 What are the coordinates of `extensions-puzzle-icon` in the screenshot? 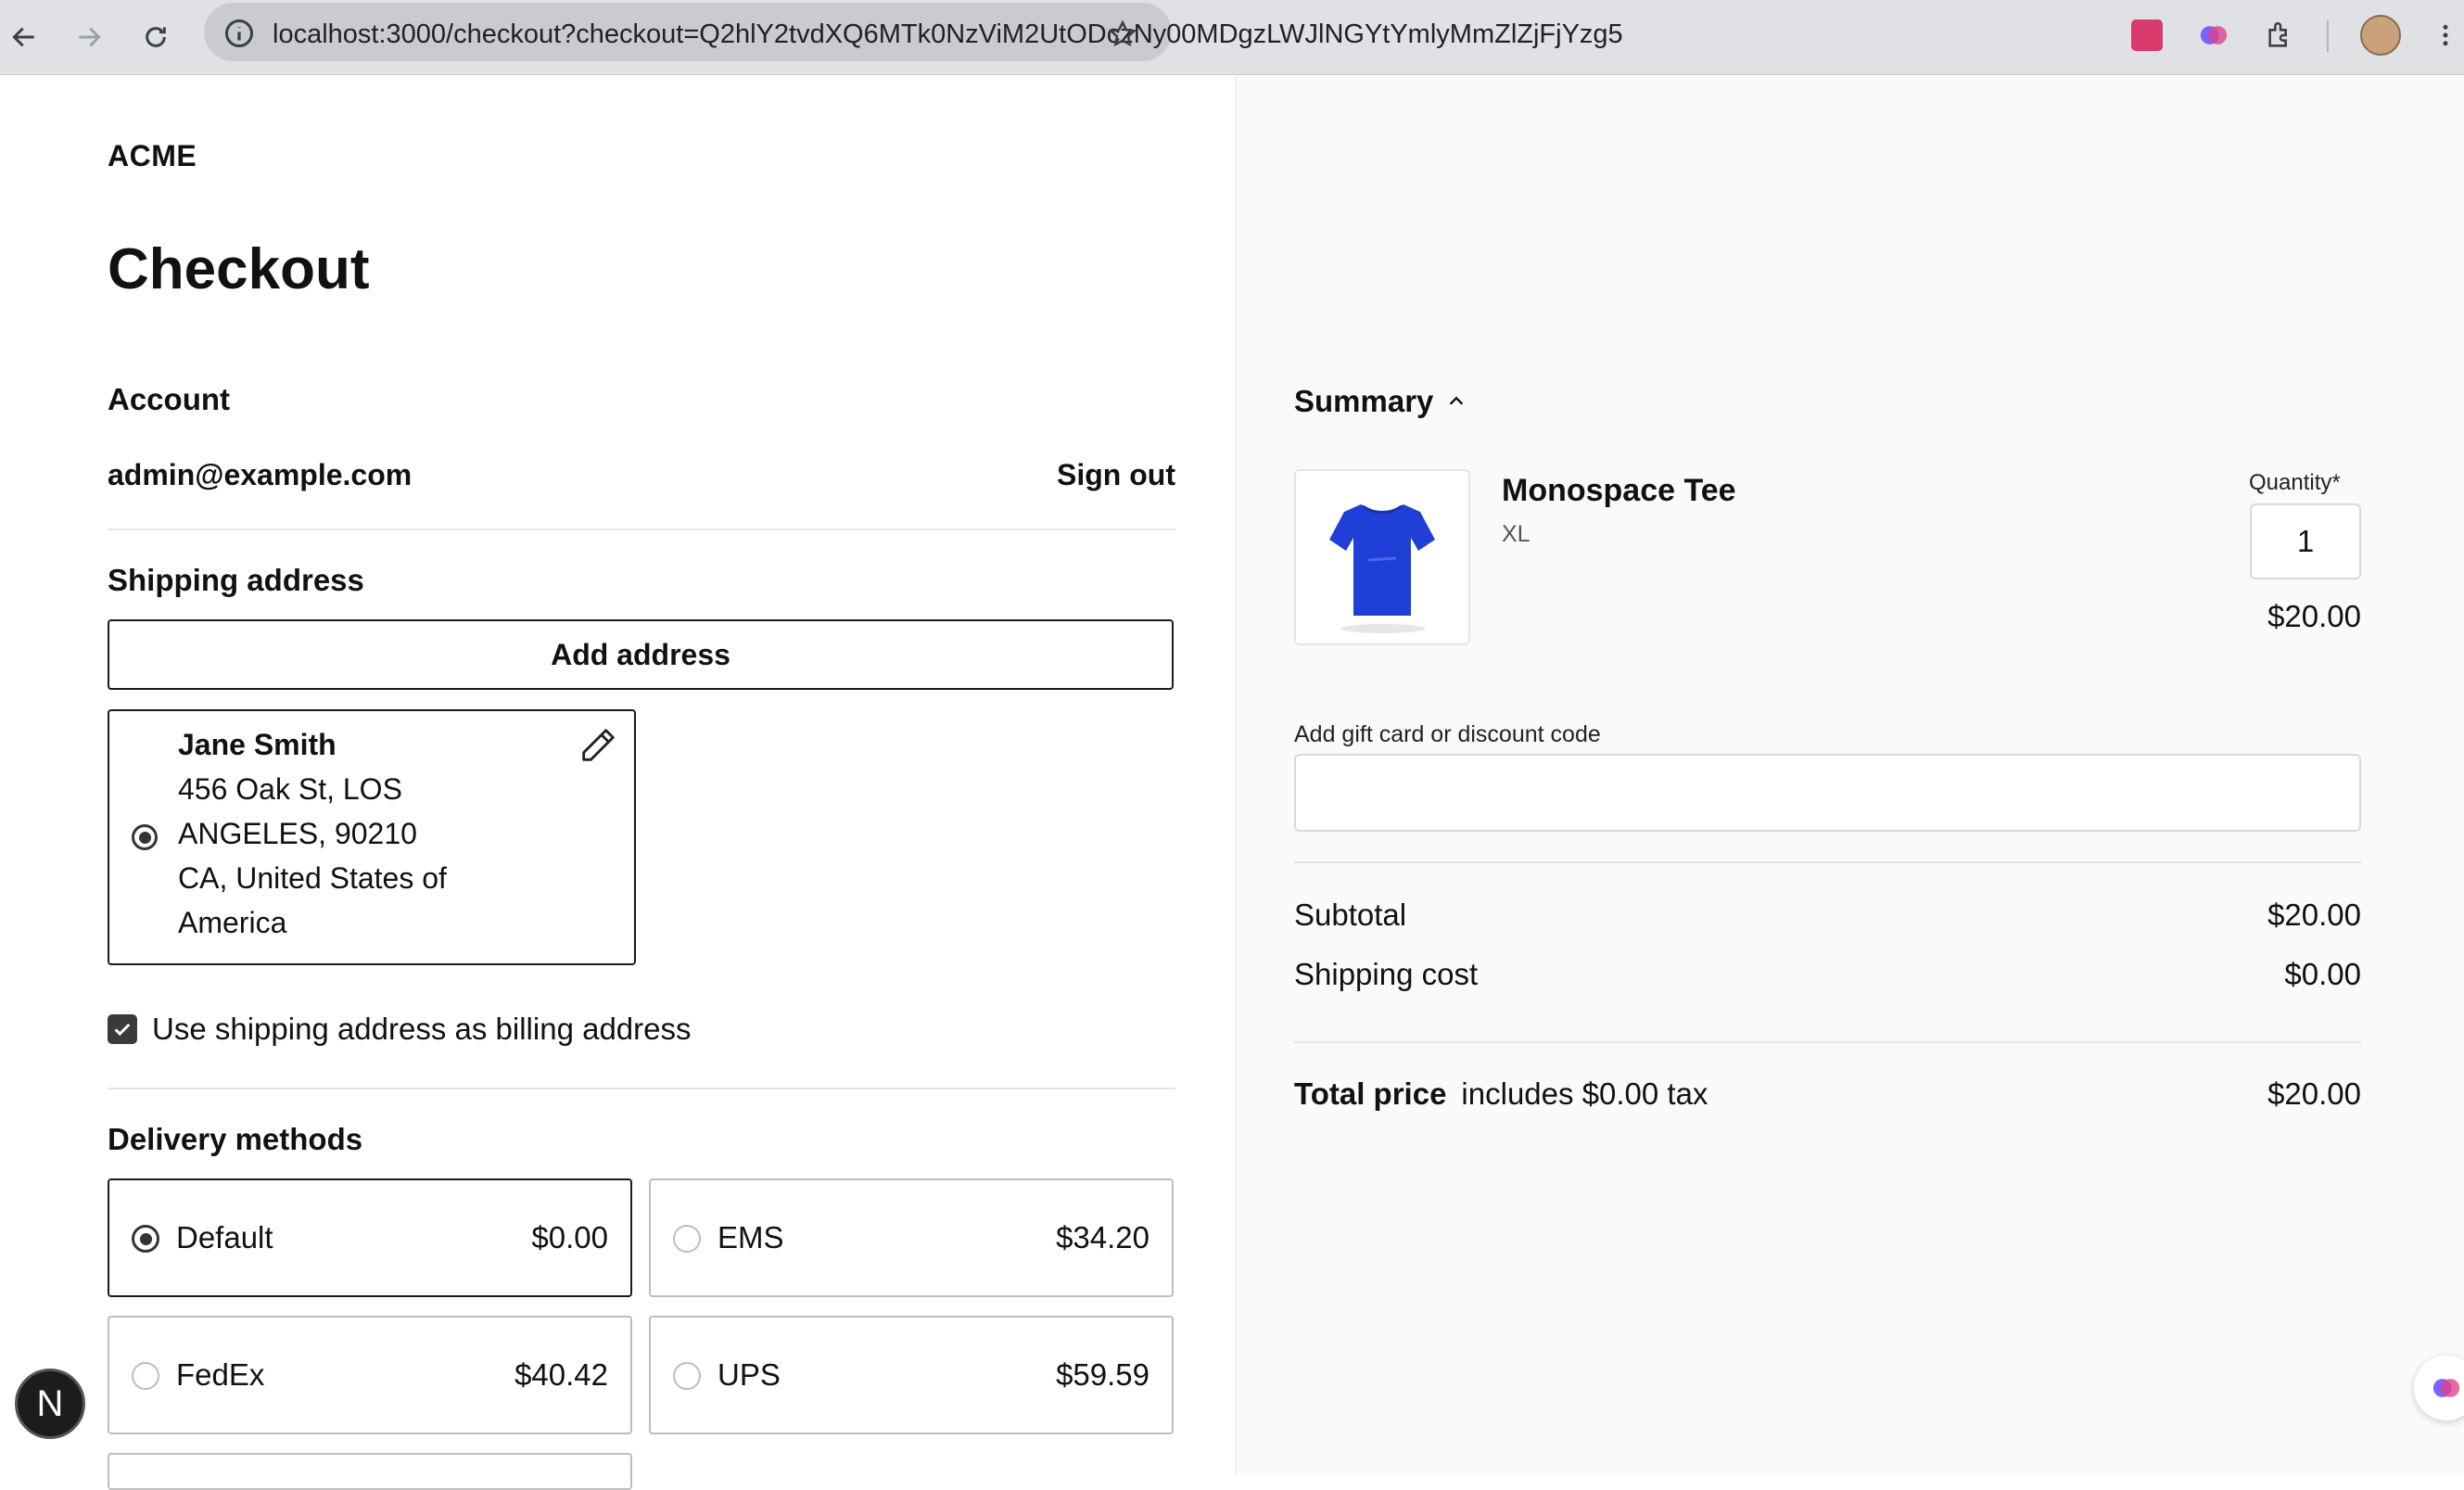 It's located at (2280, 35).